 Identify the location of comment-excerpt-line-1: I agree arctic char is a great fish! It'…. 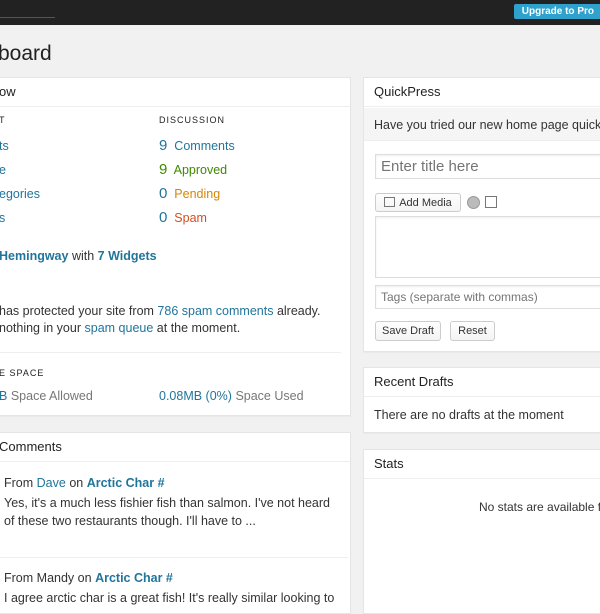
(169, 598).